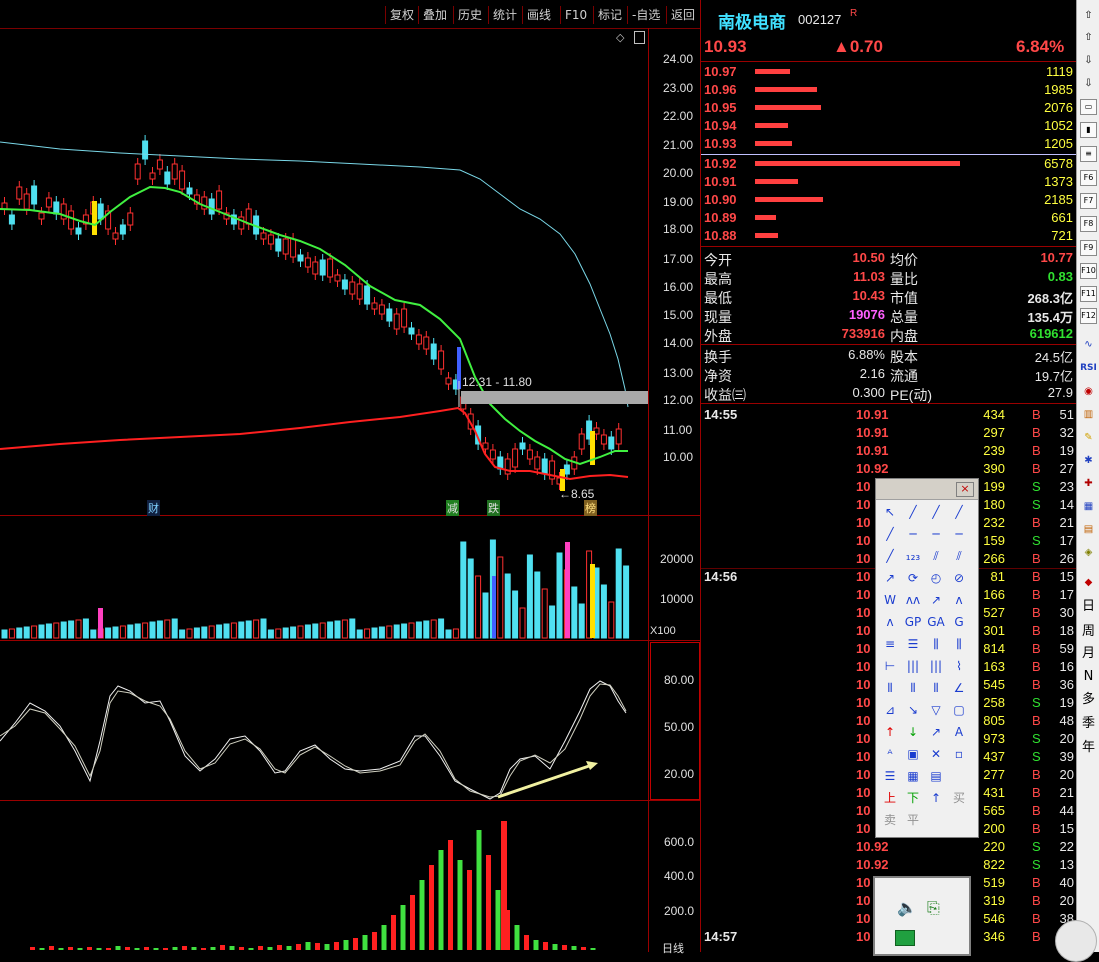 Image resolution: width=1099 pixels, height=962 pixels. What do you see at coordinates (1088, 530) in the screenshot?
I see `bar-icon: ▤` at bounding box center [1088, 530].